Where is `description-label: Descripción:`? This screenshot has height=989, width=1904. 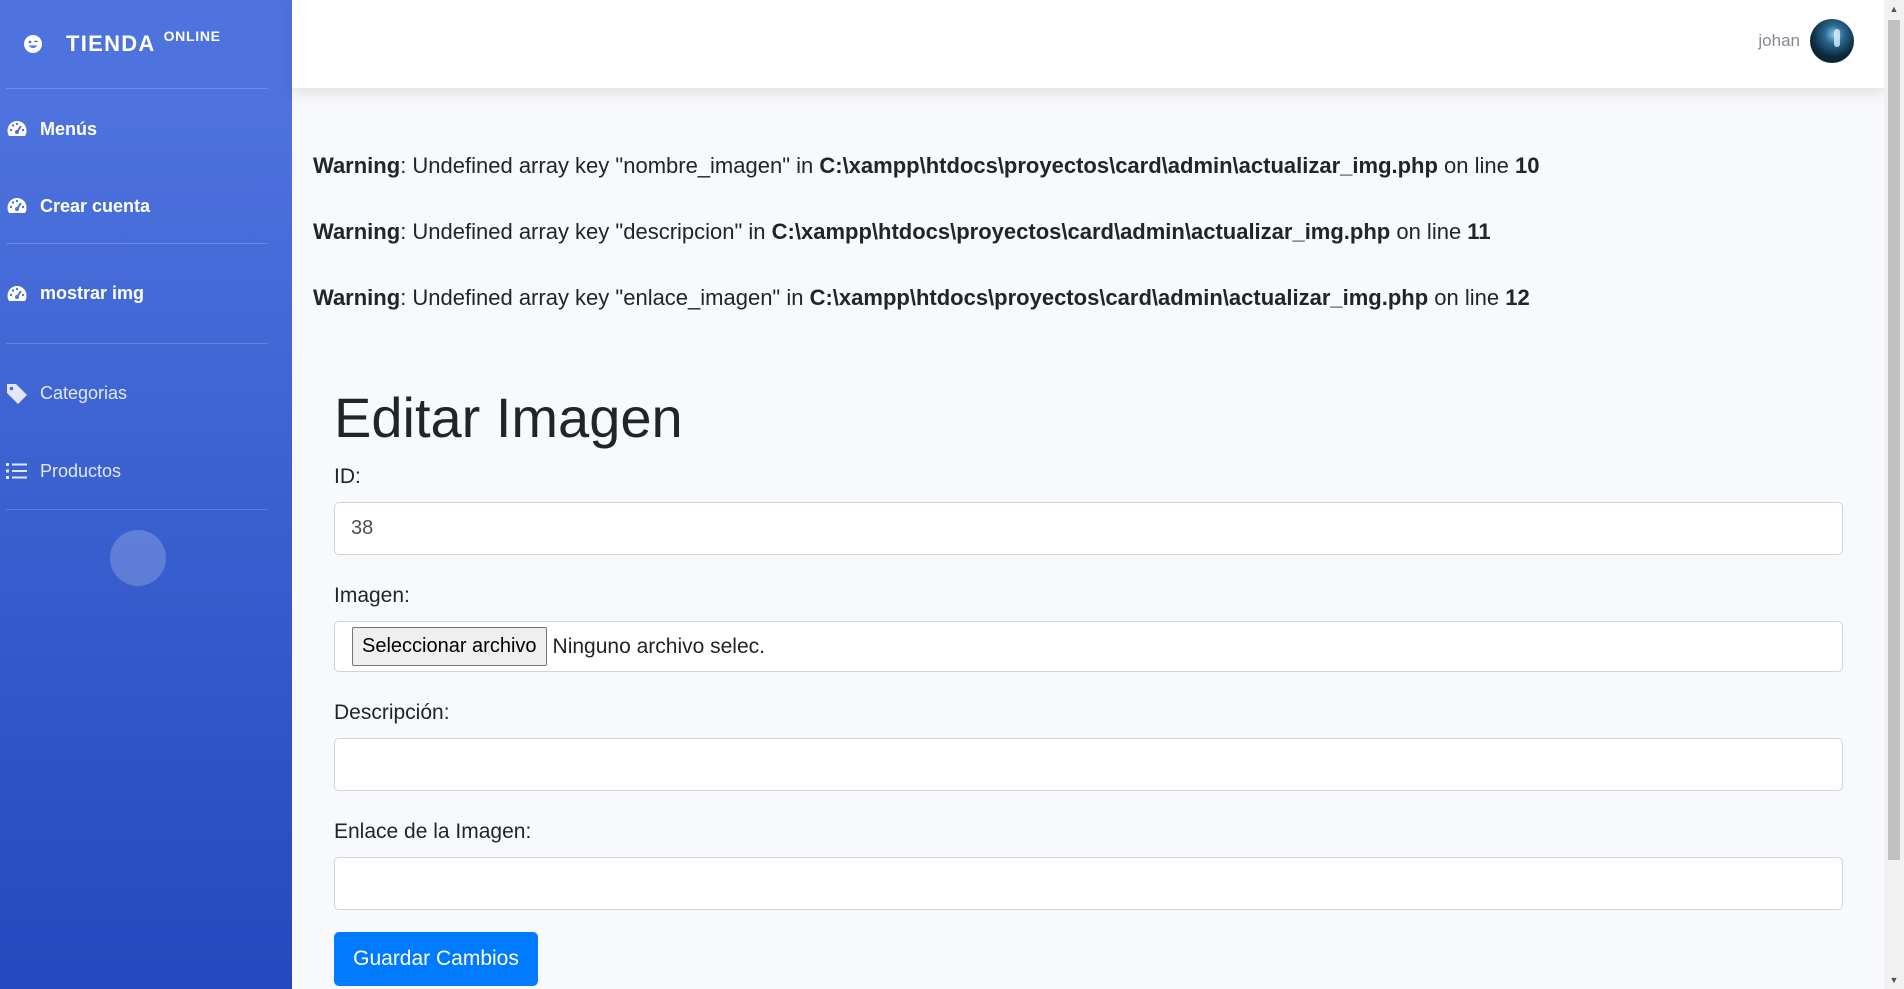 description-label: Descripción: is located at coordinates (392, 712).